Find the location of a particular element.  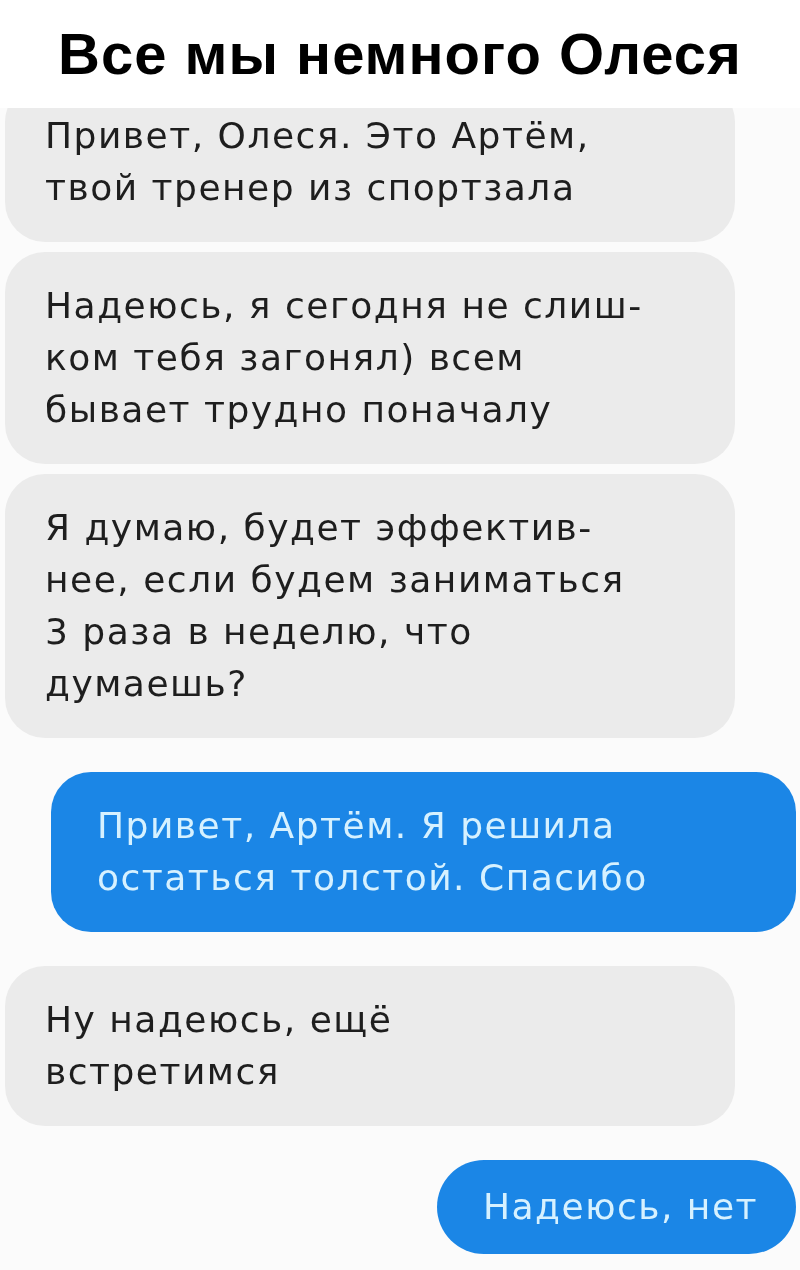

message-bubble: Привет, Олеся. Это Артём, твой тренер из спортзала is located at coordinates (370, 175).